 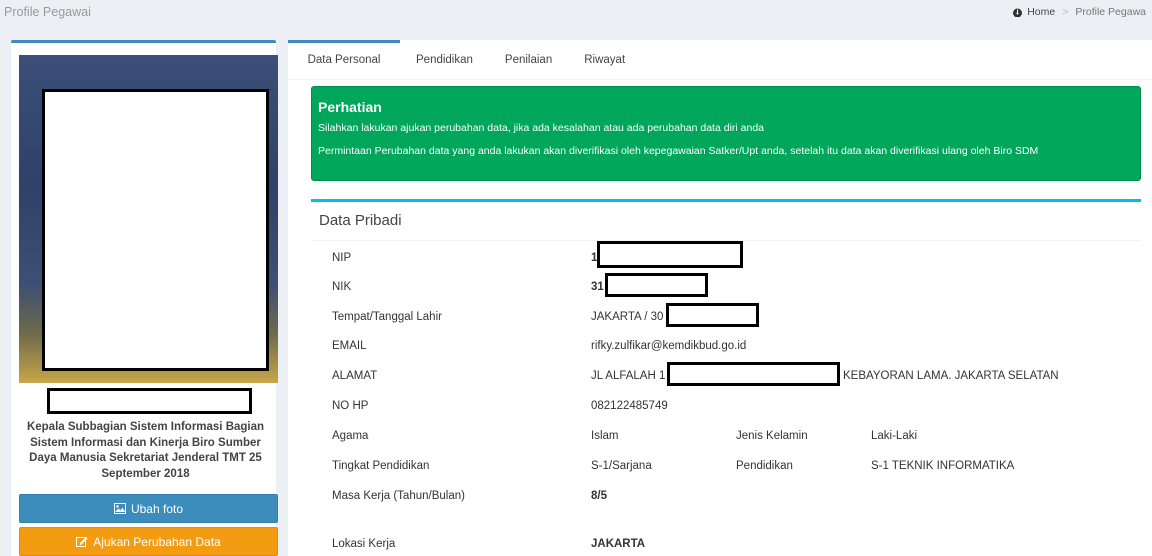 I want to click on tab-pendidikan: Pendidikan, so click(x=444, y=60).